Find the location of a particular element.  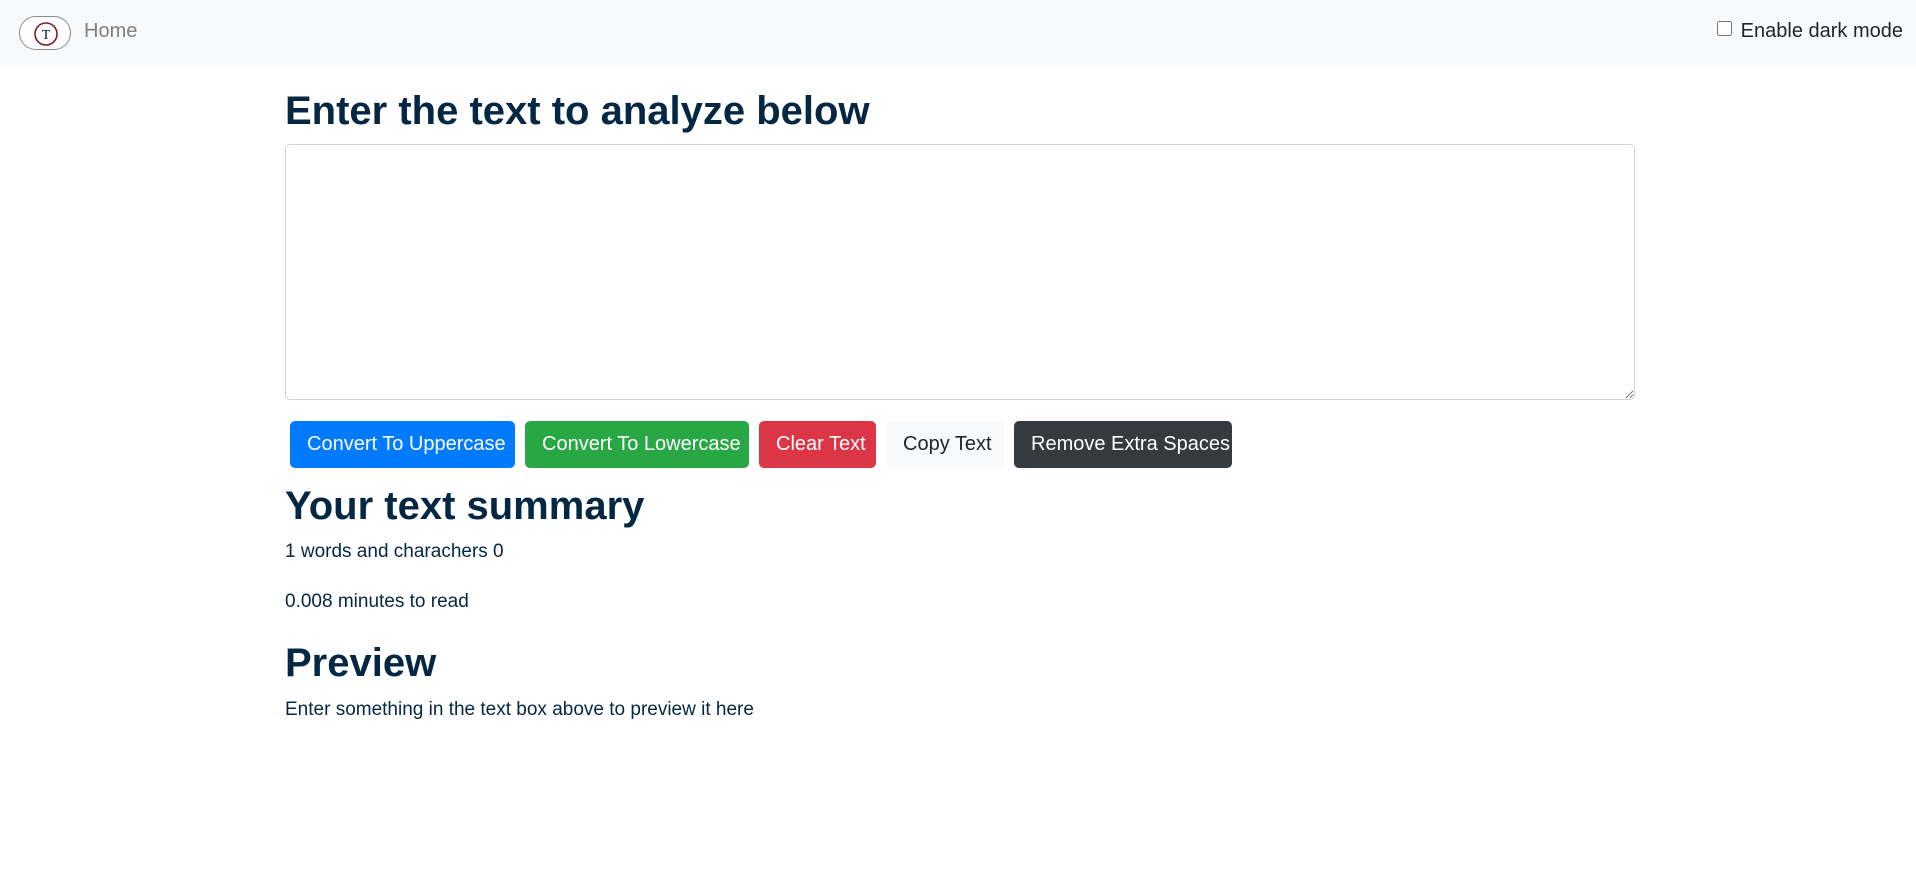

logo-mark-icon: T is located at coordinates (46, 34).